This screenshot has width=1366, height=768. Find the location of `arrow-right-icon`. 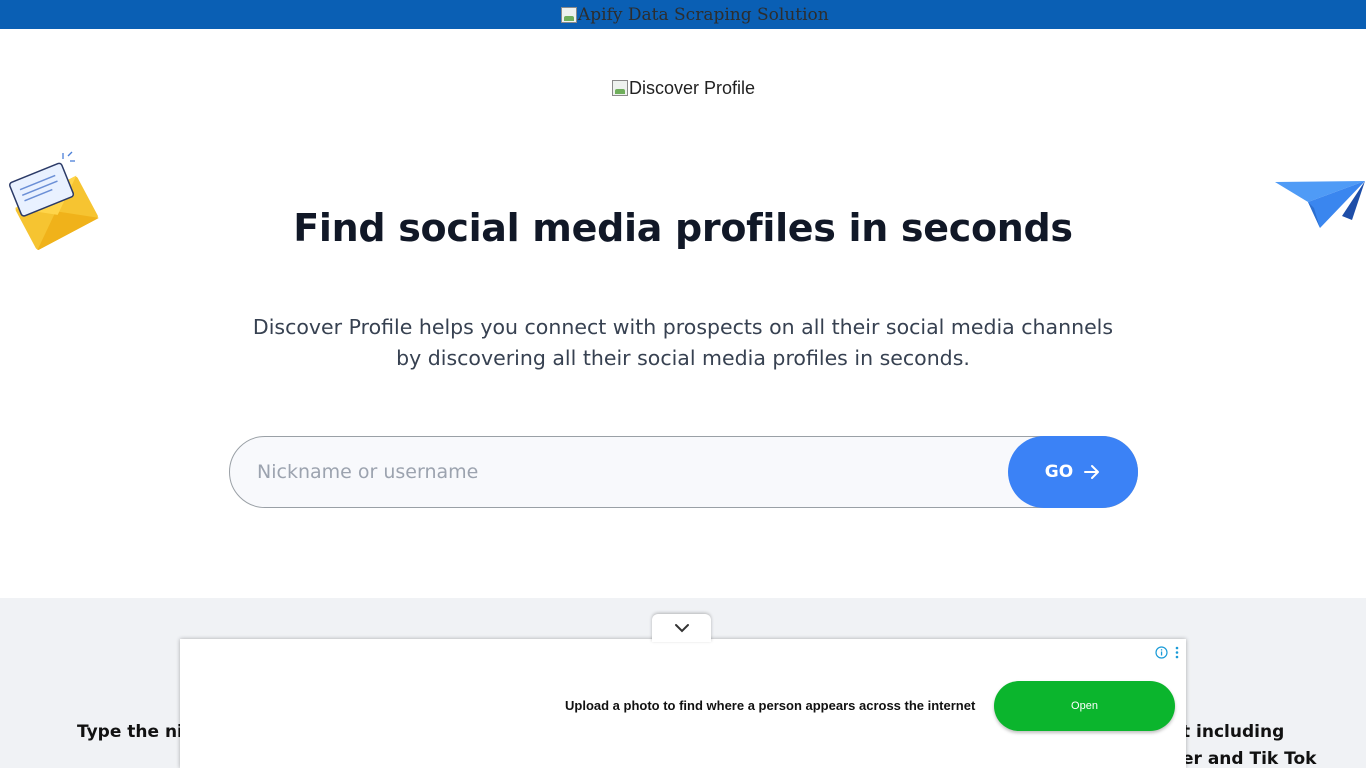

arrow-right-icon is located at coordinates (1092, 472).